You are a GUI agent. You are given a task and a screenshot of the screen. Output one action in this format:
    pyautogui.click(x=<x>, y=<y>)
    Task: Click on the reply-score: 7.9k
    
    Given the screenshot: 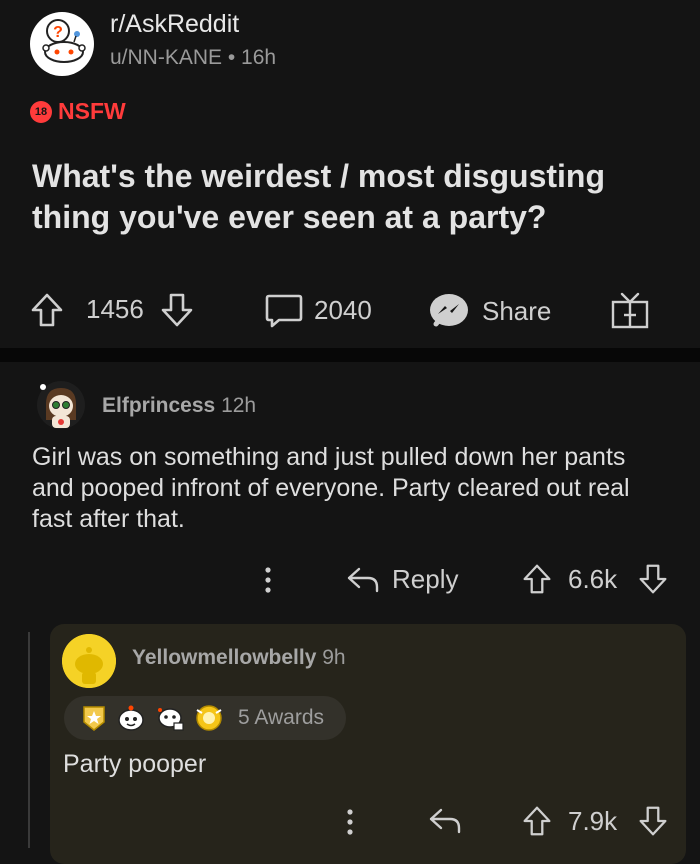 What is the action you would take?
    pyautogui.click(x=593, y=821)
    